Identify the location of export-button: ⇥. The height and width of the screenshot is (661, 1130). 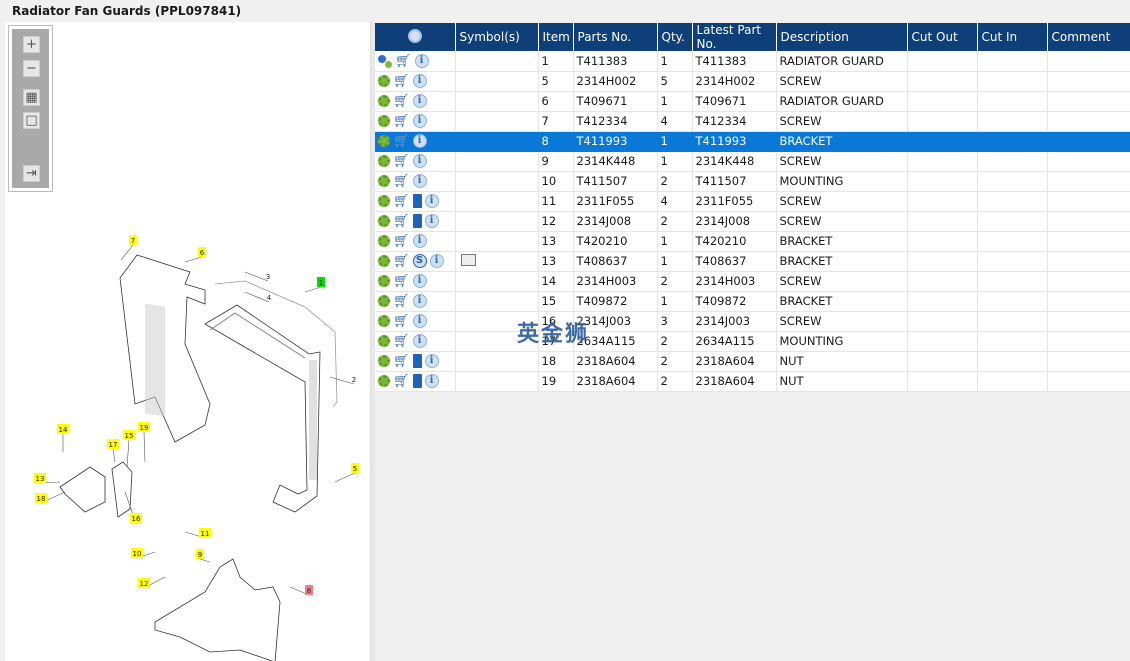
(31, 173).